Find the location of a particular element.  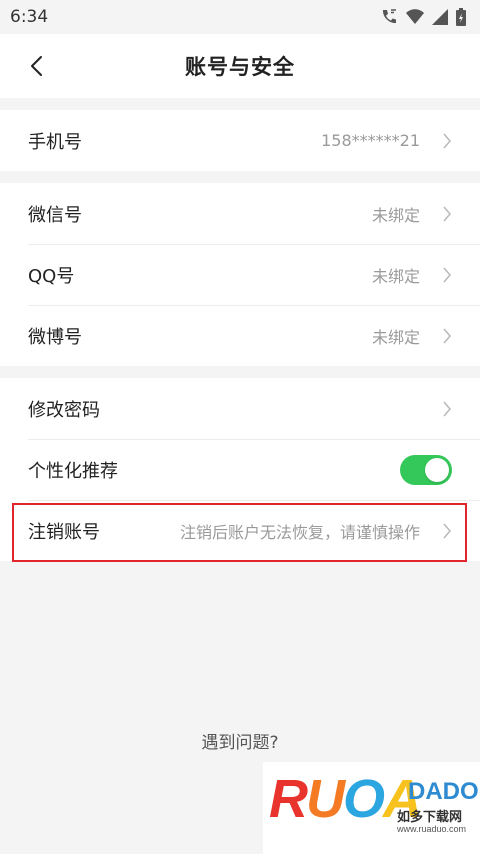

nav-bar: 账号与安全 is located at coordinates (240, 66).